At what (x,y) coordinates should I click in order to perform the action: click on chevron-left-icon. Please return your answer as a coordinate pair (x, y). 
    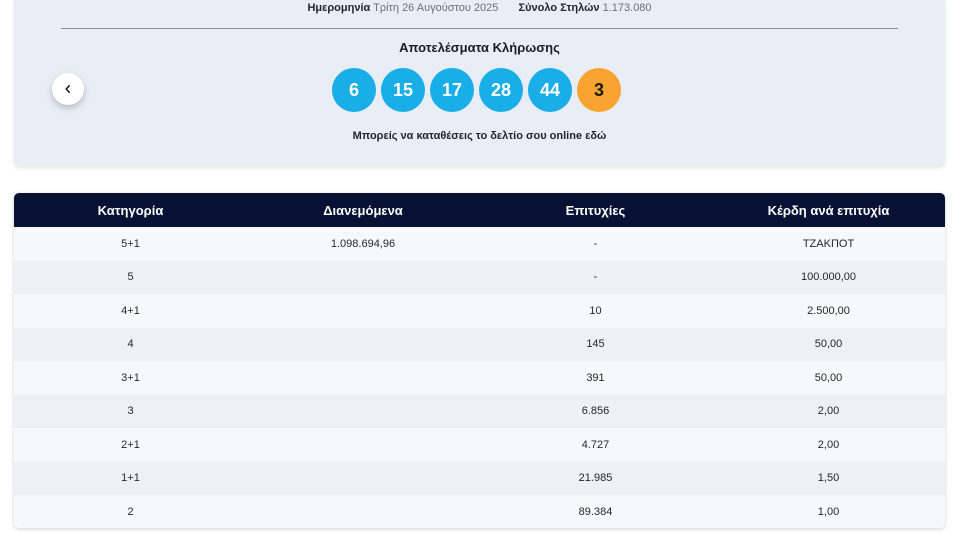
    Looking at the image, I should click on (68, 89).